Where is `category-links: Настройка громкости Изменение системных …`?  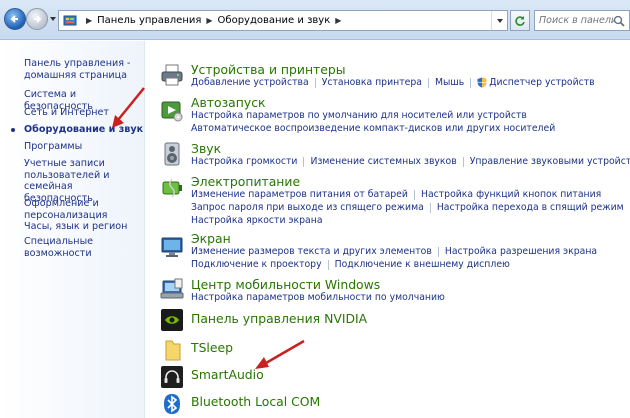
category-links: Настройка громкости Изменение системных … is located at coordinates (410, 161).